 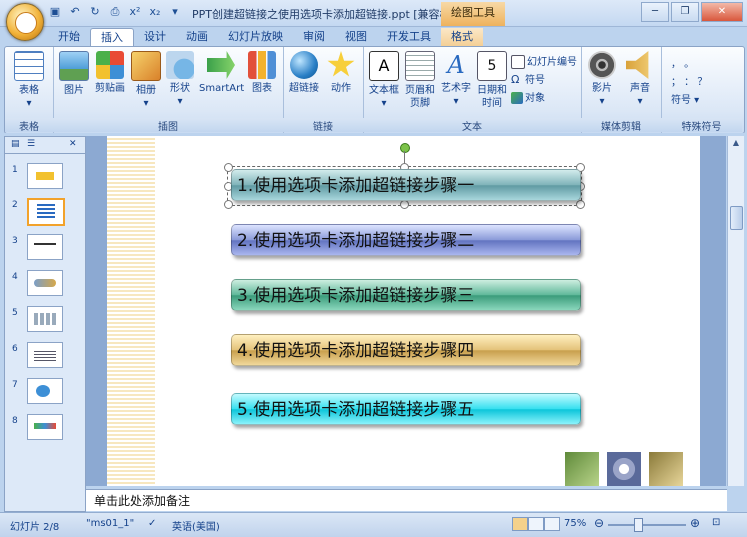 I want to click on subscript-icon: x₂, so click(x=155, y=12).